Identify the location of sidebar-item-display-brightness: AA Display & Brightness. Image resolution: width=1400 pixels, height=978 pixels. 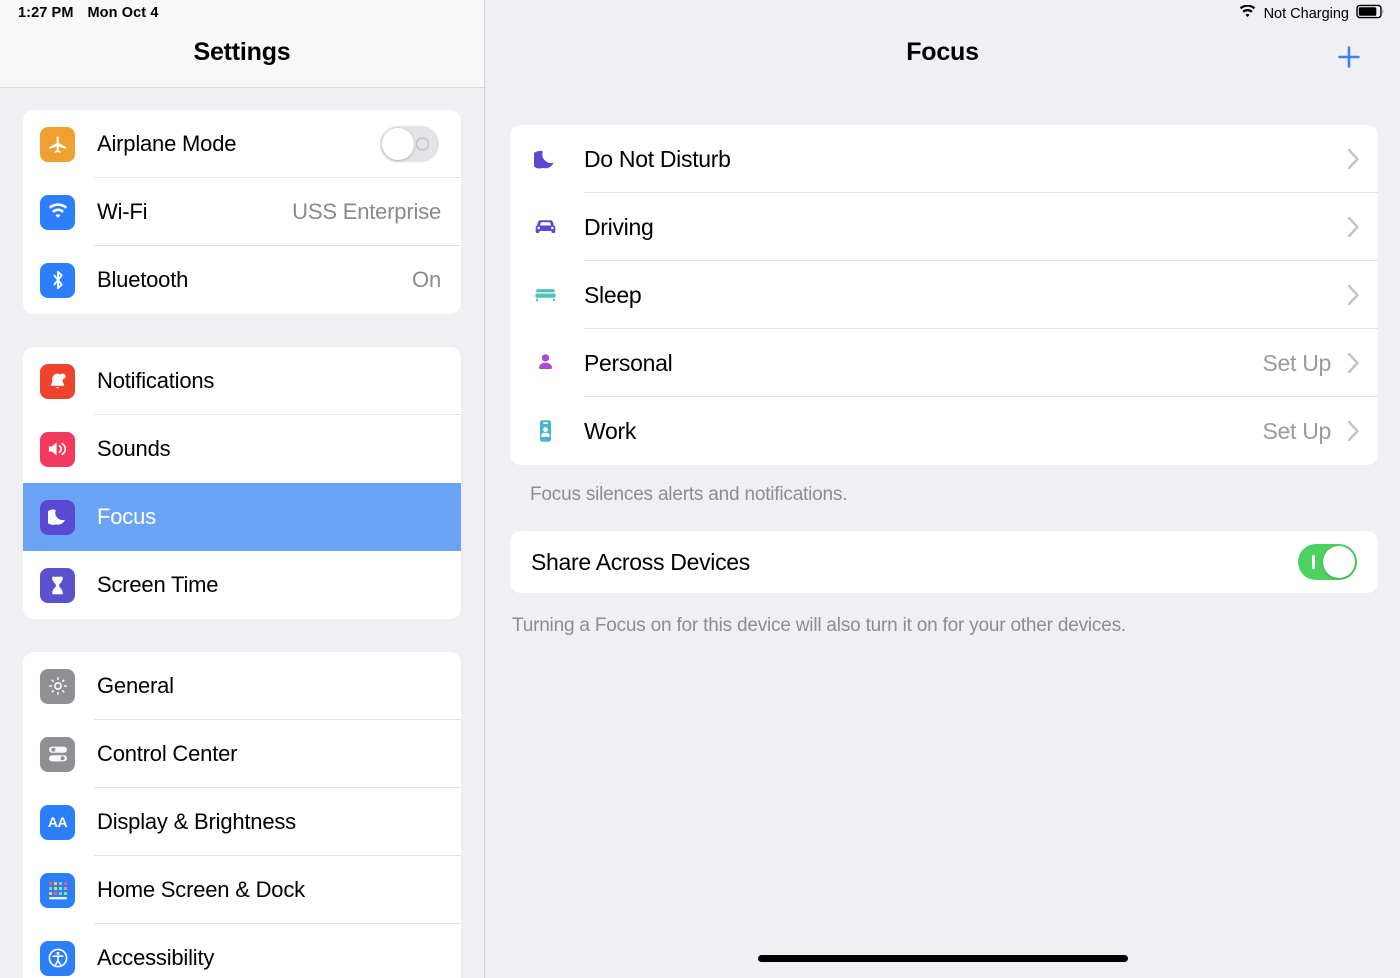
(242, 822).